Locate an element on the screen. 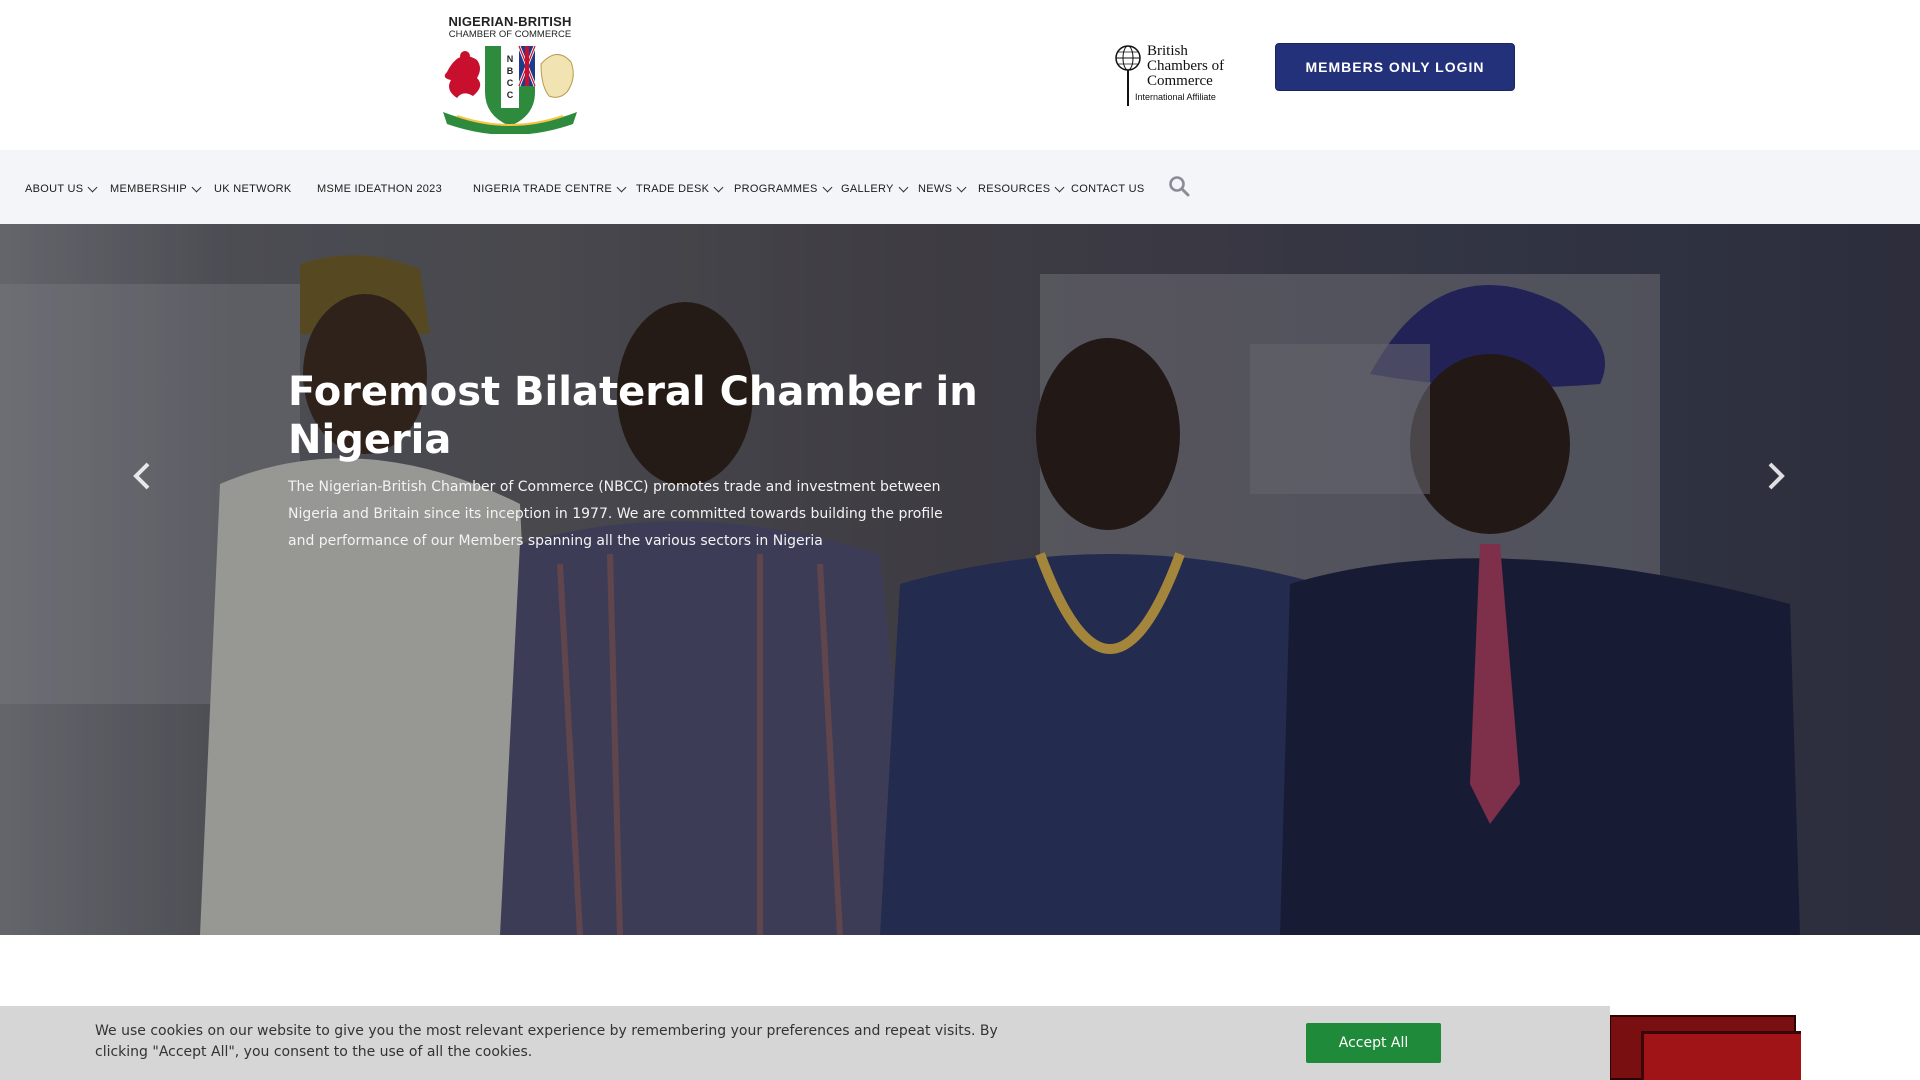 Image resolution: width=1920 pixels, height=1080 pixels. affiliate-tagline: International Affiliate is located at coordinates (1175, 97).